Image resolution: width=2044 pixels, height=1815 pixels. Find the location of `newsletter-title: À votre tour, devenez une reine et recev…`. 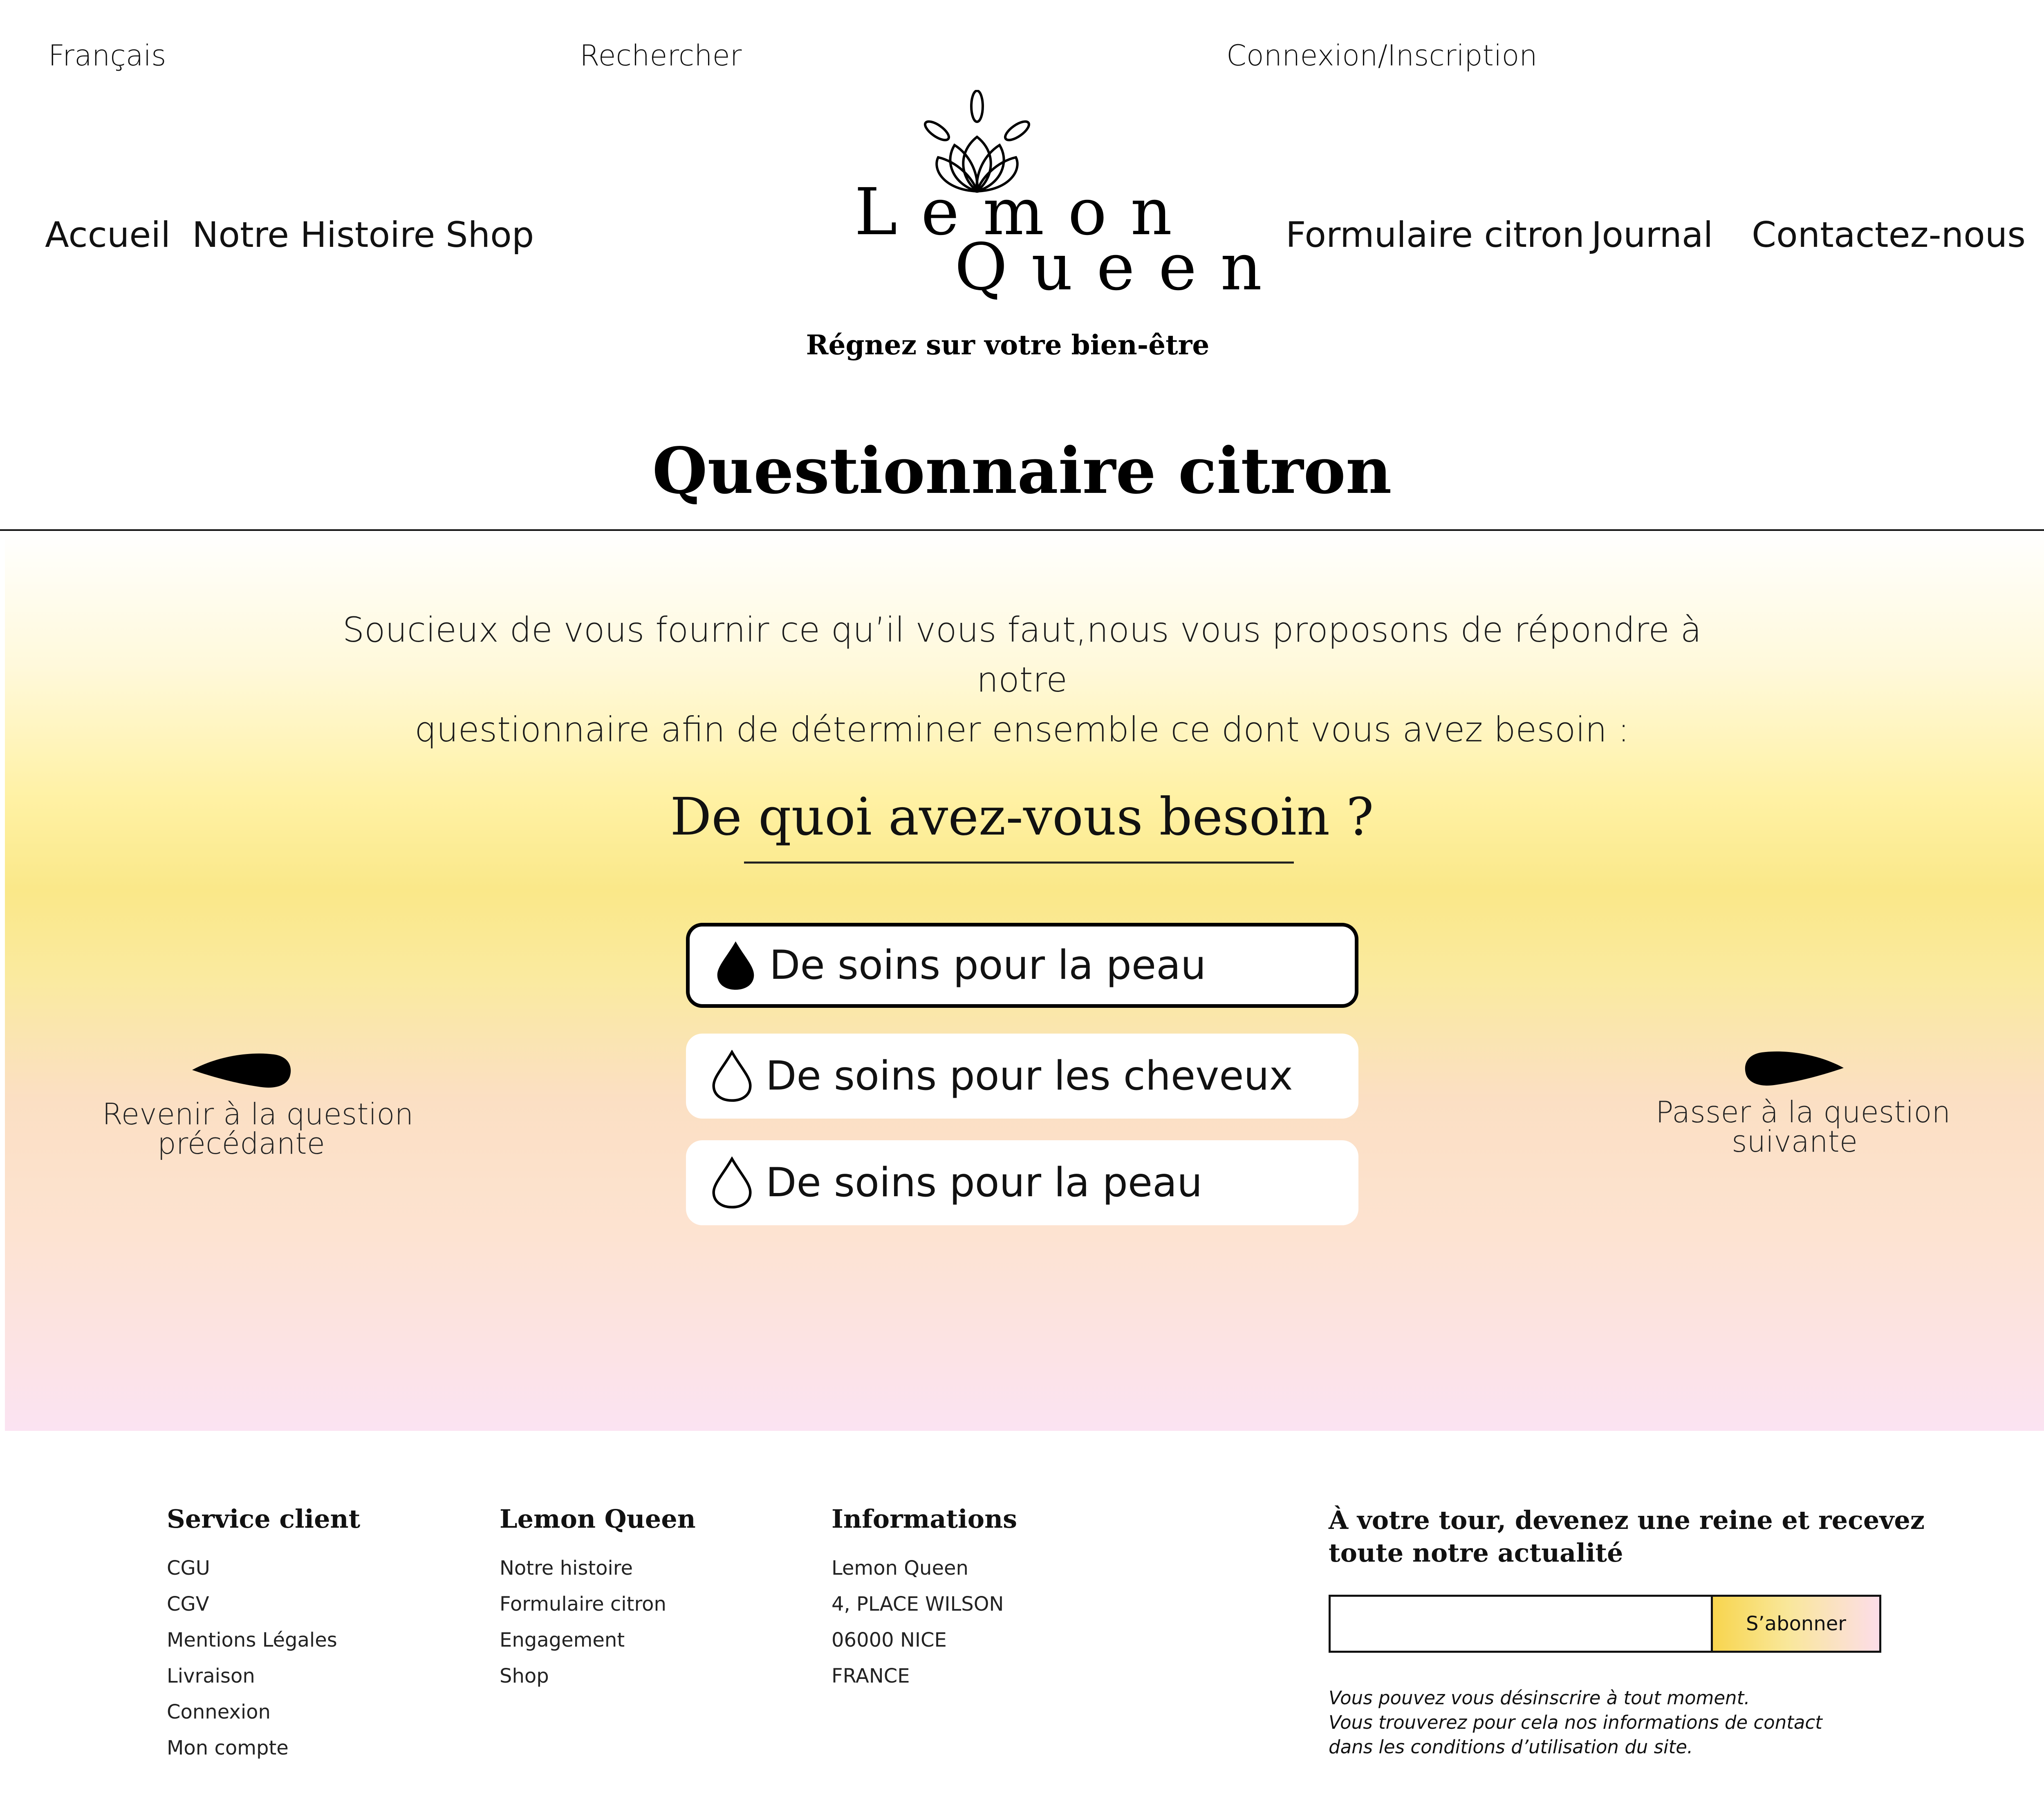

newsletter-title: À votre tour, devenez une reine et recev… is located at coordinates (1627, 1536).